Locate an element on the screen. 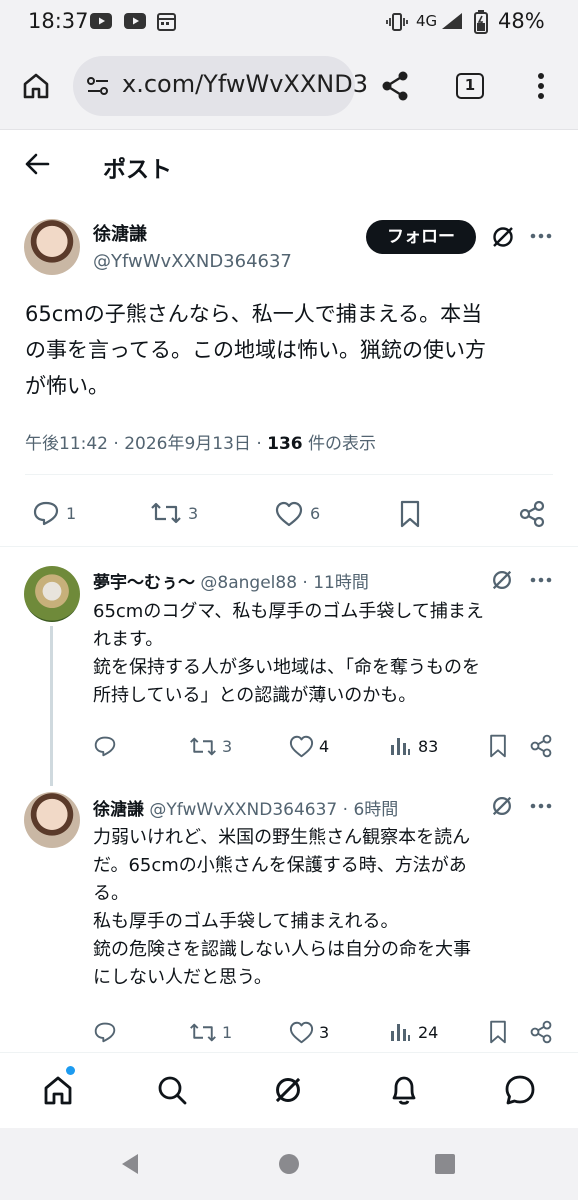 The width and height of the screenshot is (578, 1200). views-count: 136 is located at coordinates (285, 444).